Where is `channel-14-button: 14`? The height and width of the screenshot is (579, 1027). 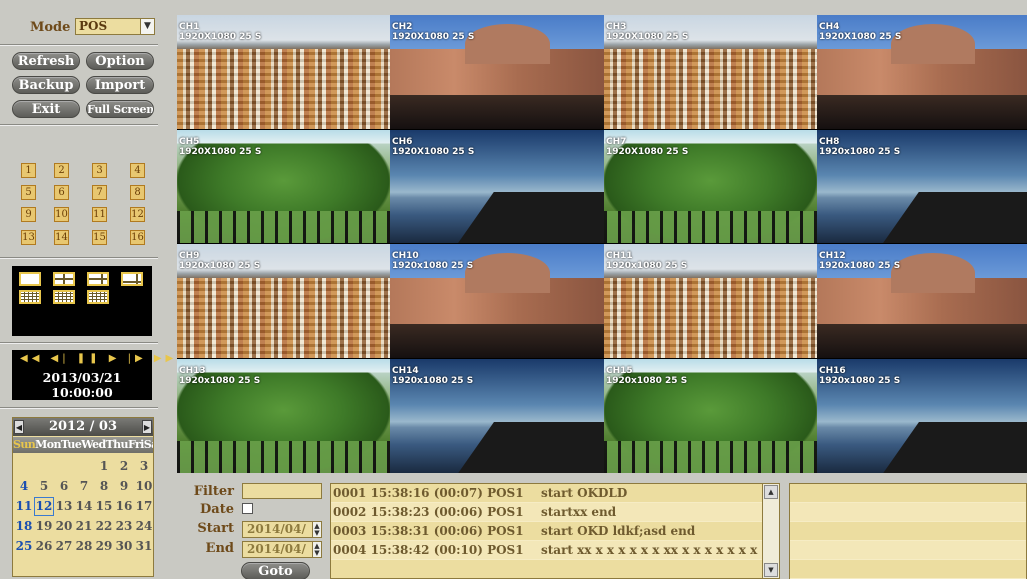
channel-14-button: 14 is located at coordinates (61, 237).